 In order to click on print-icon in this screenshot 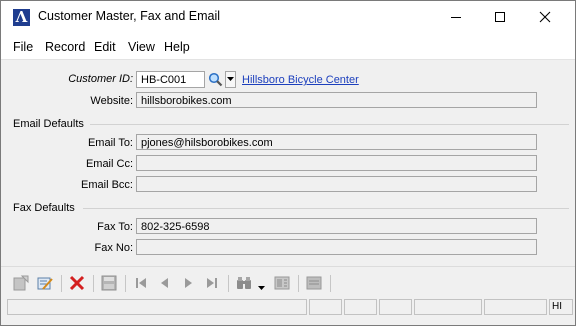, I will do `click(314, 283)`.